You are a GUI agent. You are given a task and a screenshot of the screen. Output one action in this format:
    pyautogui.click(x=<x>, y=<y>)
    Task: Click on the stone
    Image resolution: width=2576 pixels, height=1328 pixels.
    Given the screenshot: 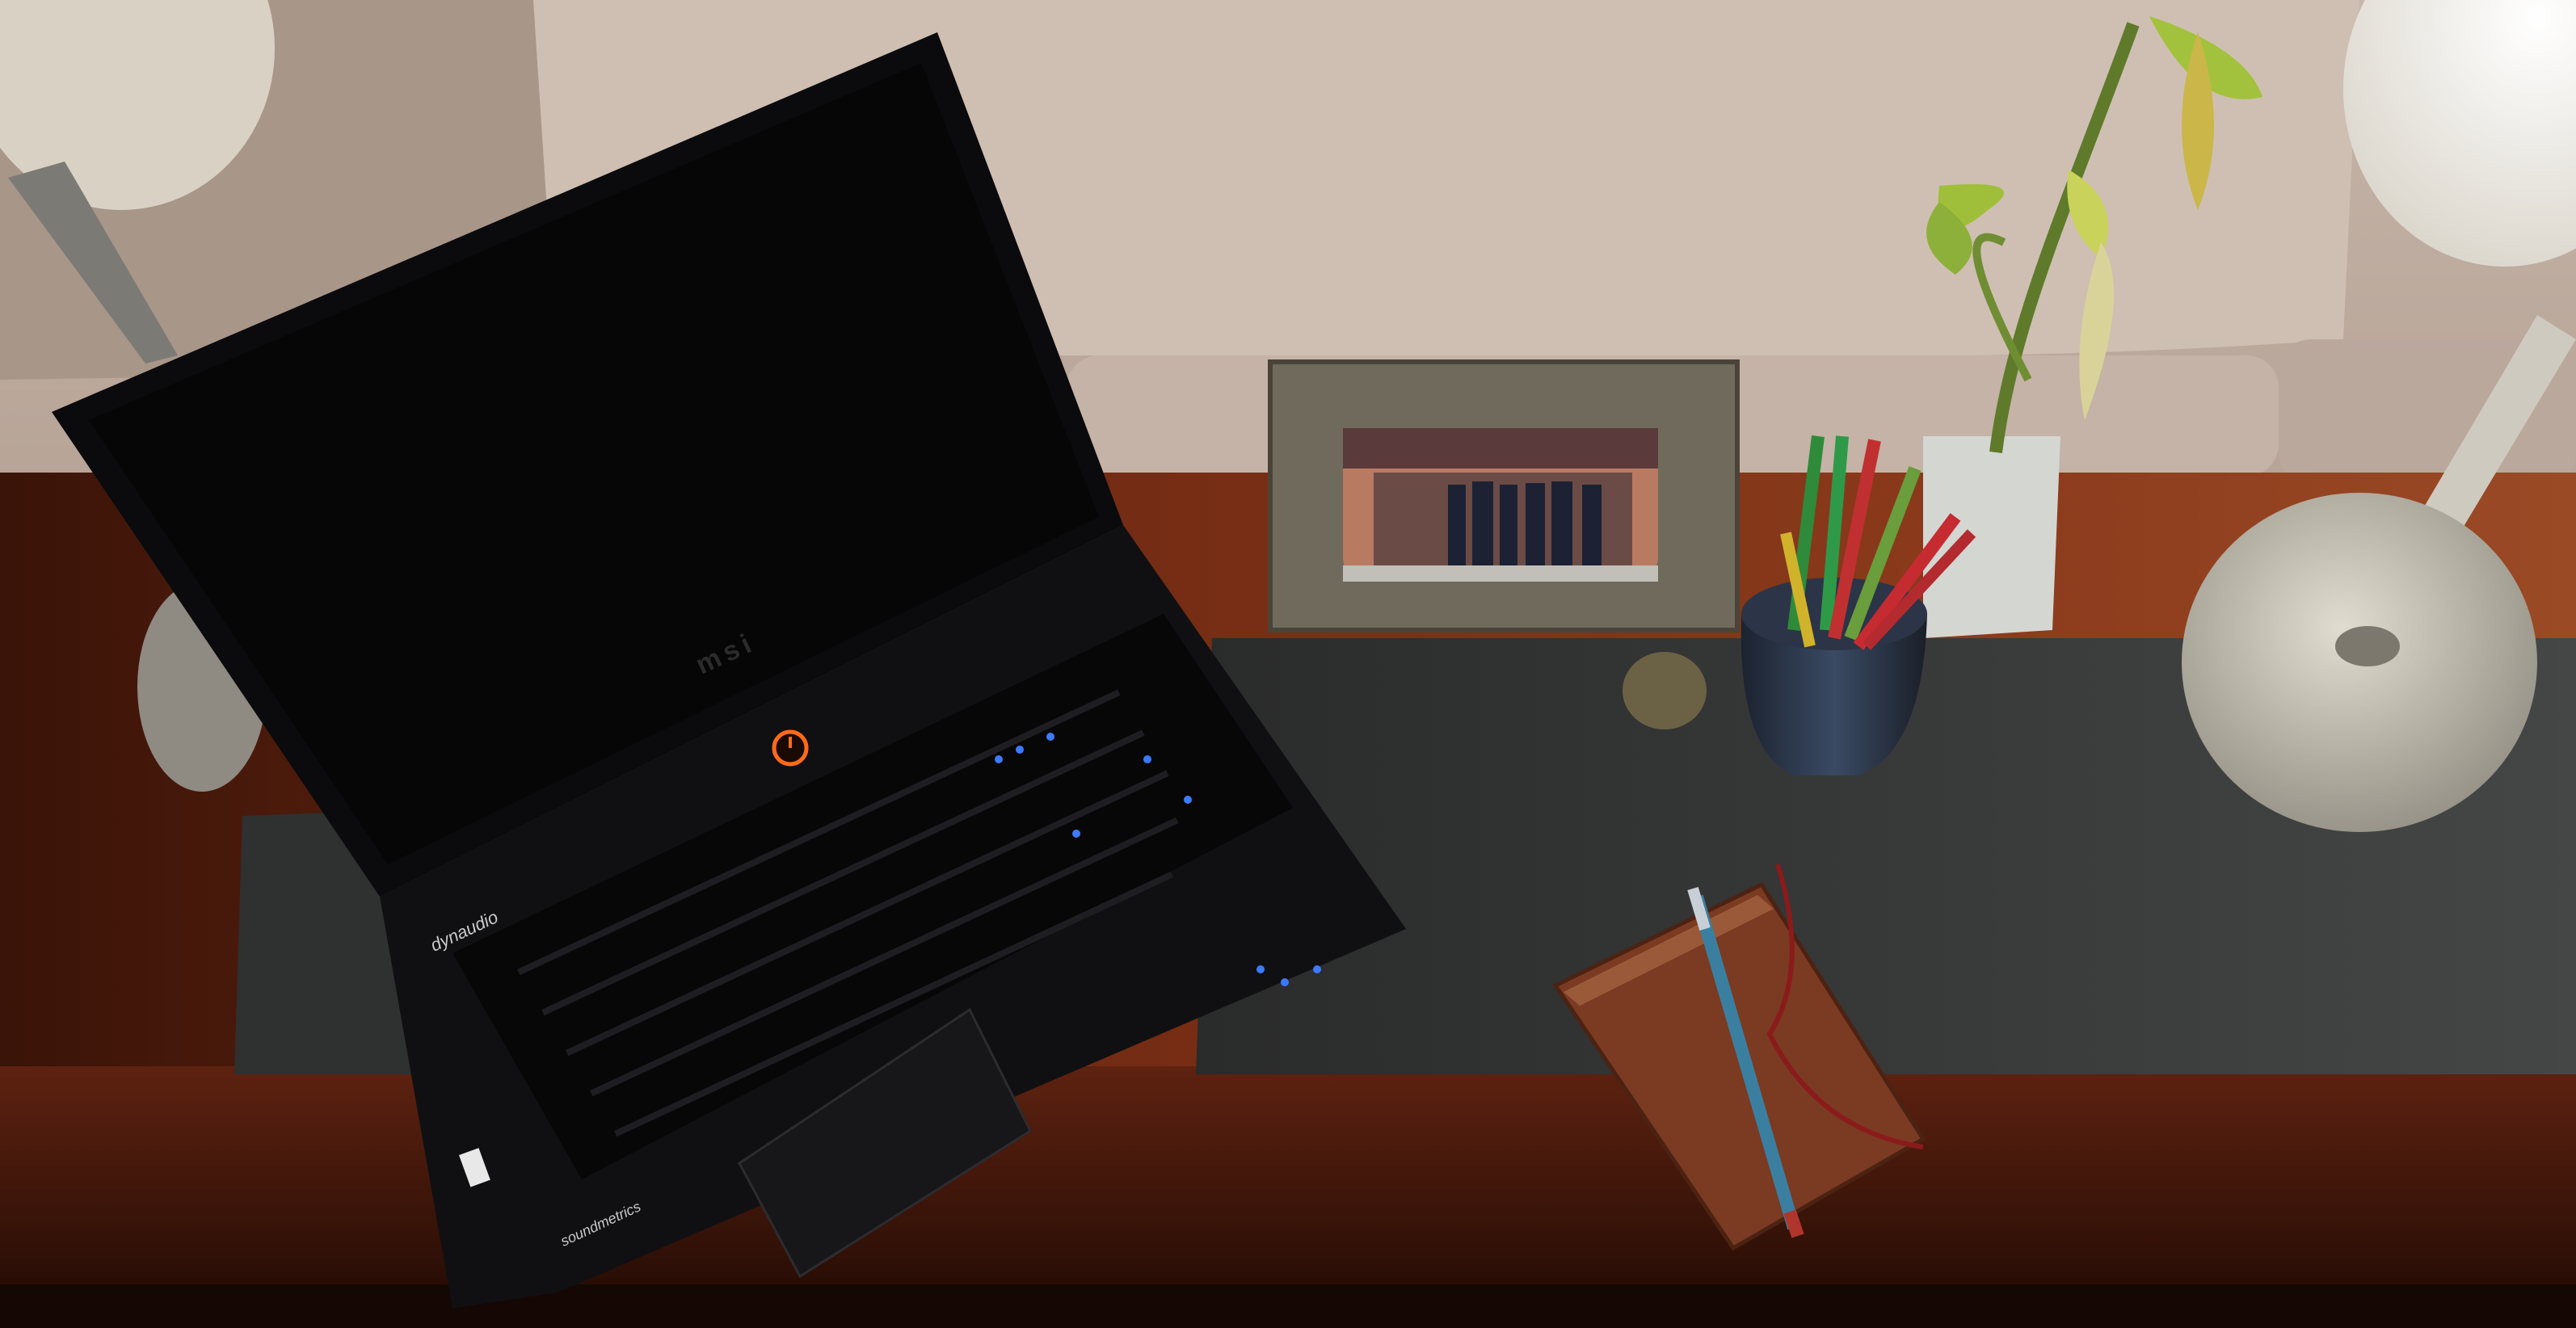 What is the action you would take?
    pyautogui.click(x=1665, y=691)
    